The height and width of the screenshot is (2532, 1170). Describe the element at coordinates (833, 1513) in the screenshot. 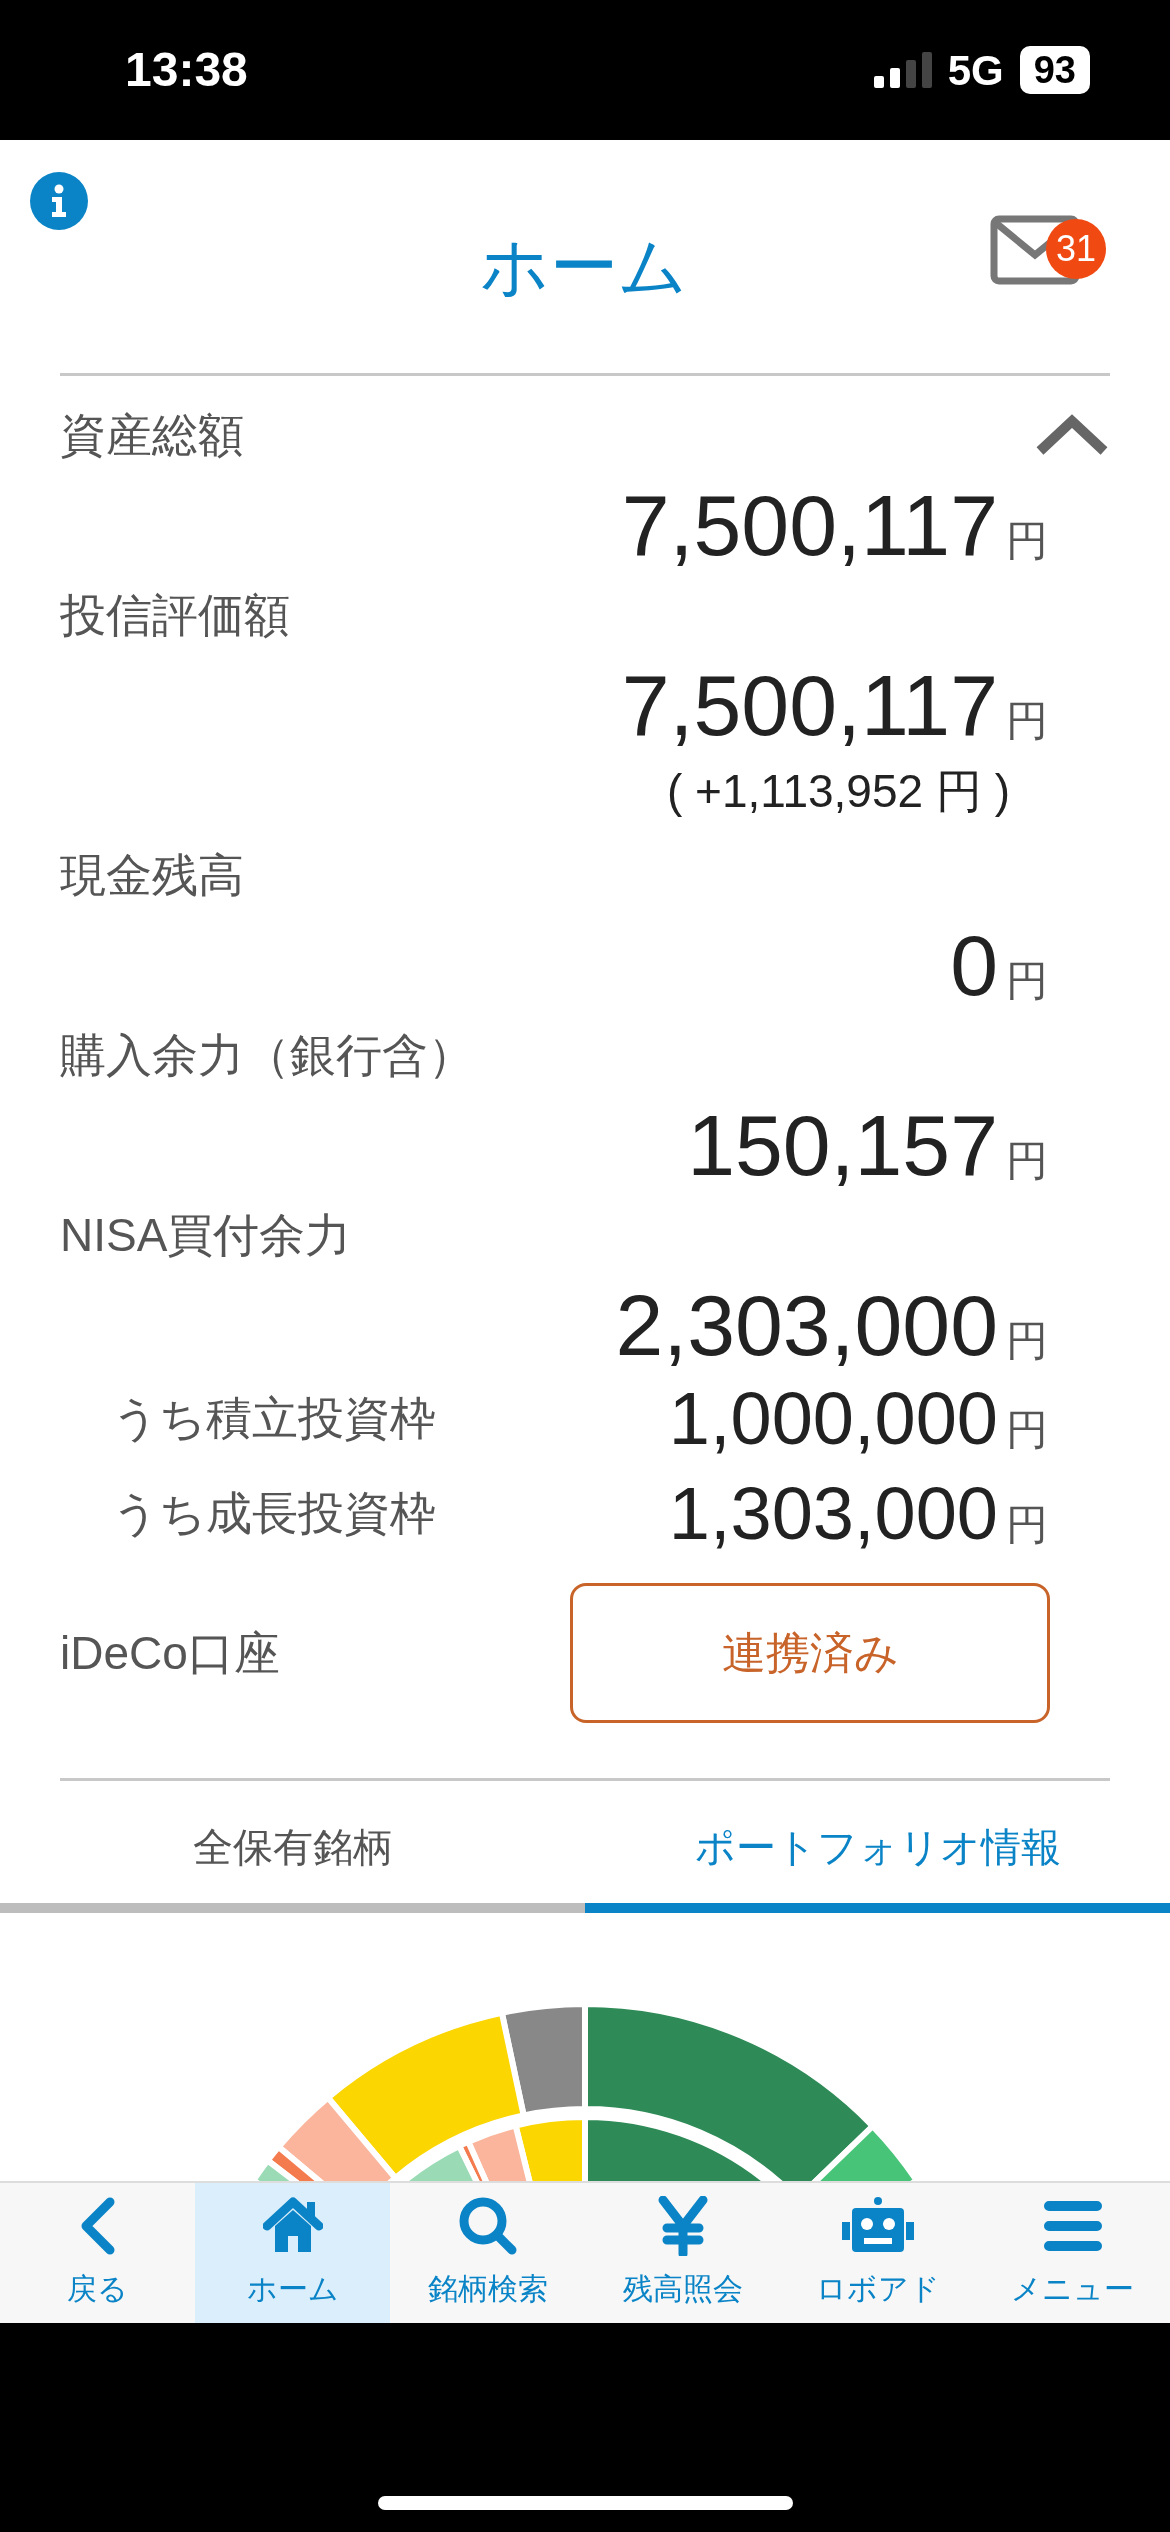

I see `amount-value: 1,303,000` at that location.